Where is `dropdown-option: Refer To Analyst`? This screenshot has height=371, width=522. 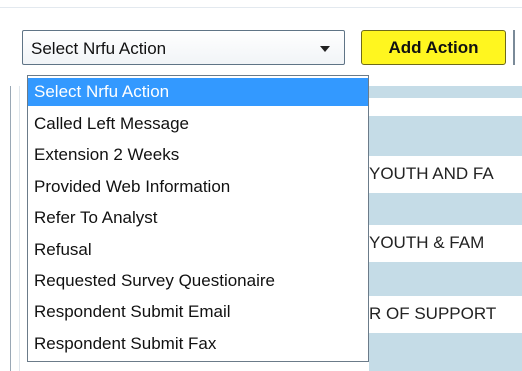
dropdown-option: Refer To Analyst is located at coordinates (198, 218).